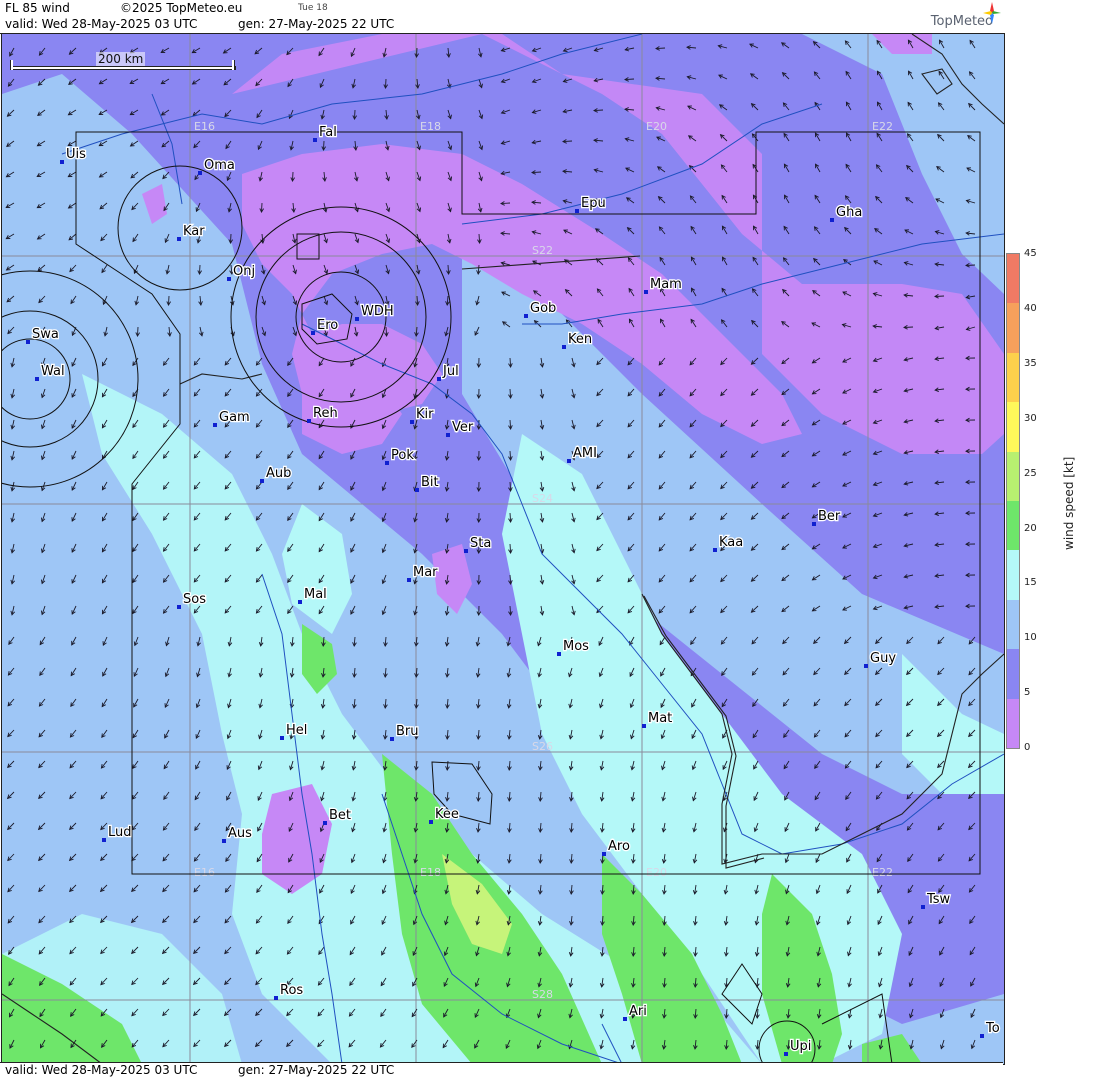 This screenshot has height=1078, width=1095. Describe the element at coordinates (938, 899) in the screenshot. I see `station-label: Tsw` at that location.